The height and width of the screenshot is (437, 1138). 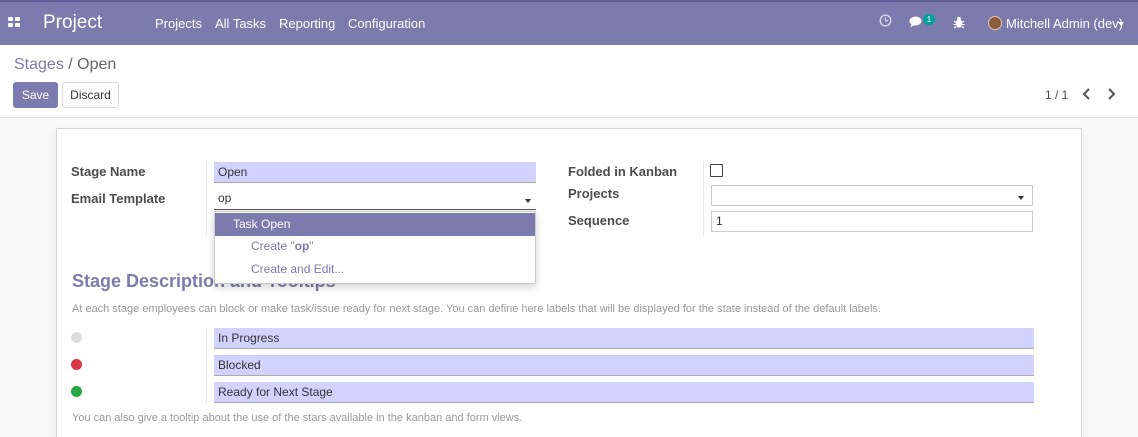 What do you see at coordinates (599, 220) in the screenshot?
I see `sequence-label: Sequence` at bounding box center [599, 220].